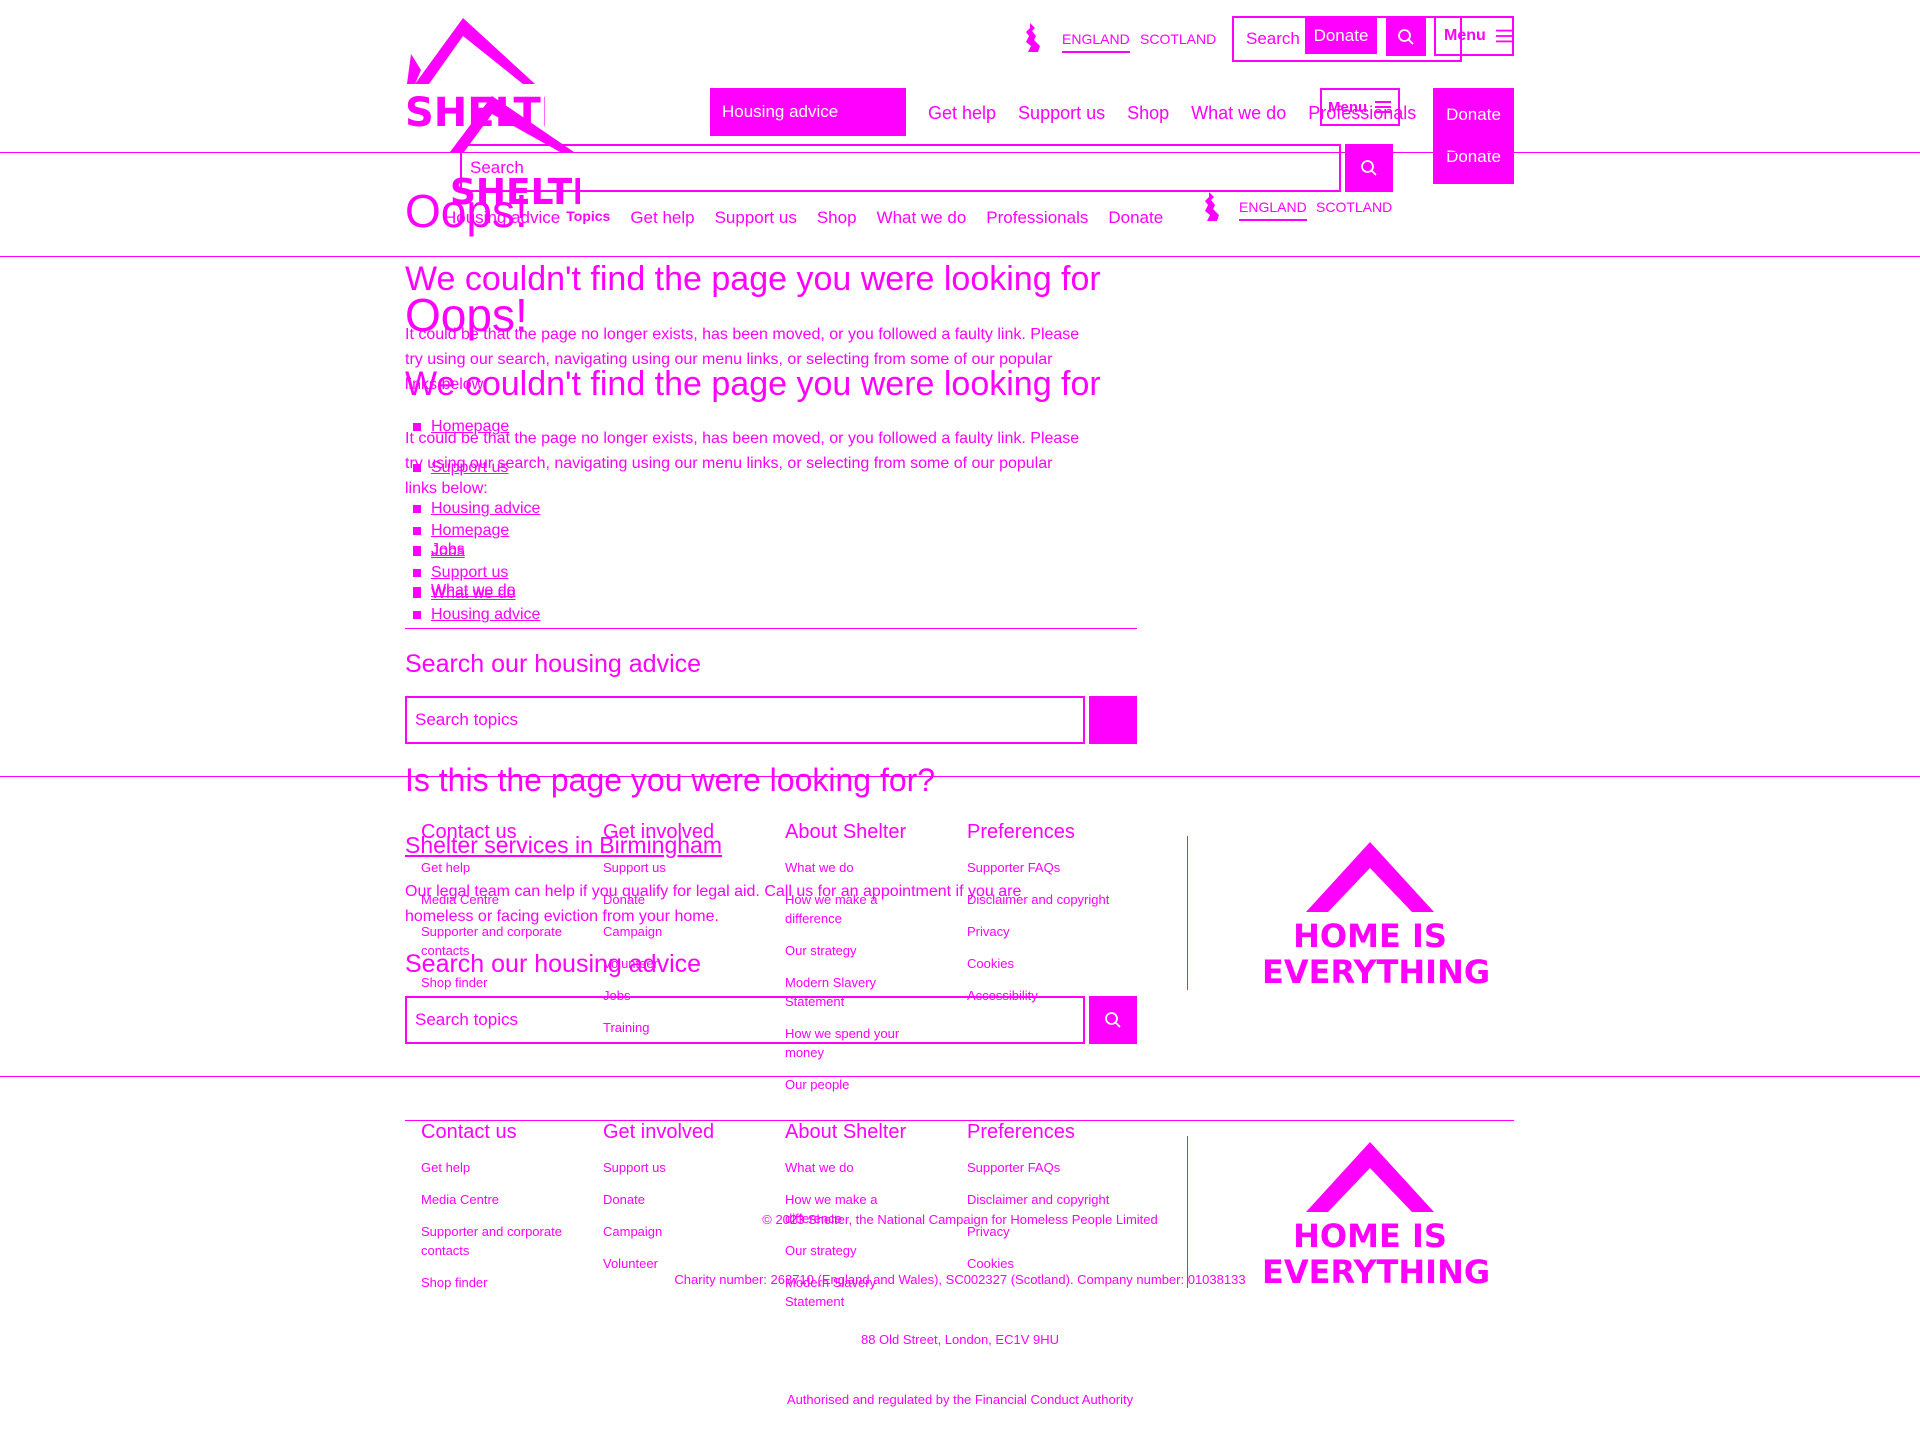  I want to click on tagline-line-2: EVERYTHING, so click(1376, 972).